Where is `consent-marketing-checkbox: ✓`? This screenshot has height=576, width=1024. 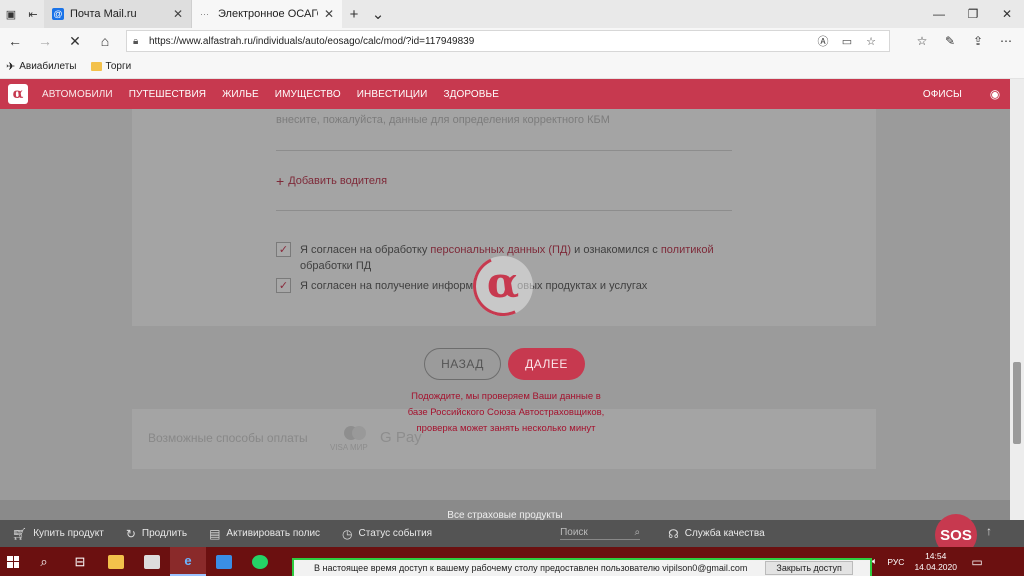
consent-marketing-checkbox: ✓ is located at coordinates (283, 285).